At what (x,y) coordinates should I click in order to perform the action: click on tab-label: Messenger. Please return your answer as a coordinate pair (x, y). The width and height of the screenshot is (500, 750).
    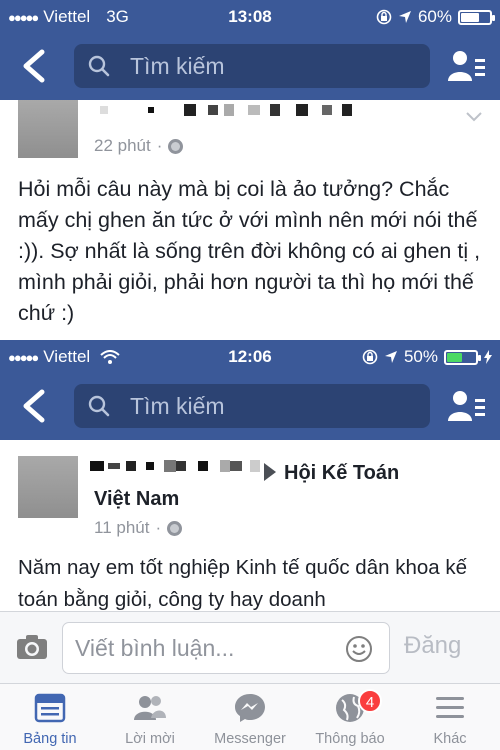
    Looking at the image, I should click on (250, 739).